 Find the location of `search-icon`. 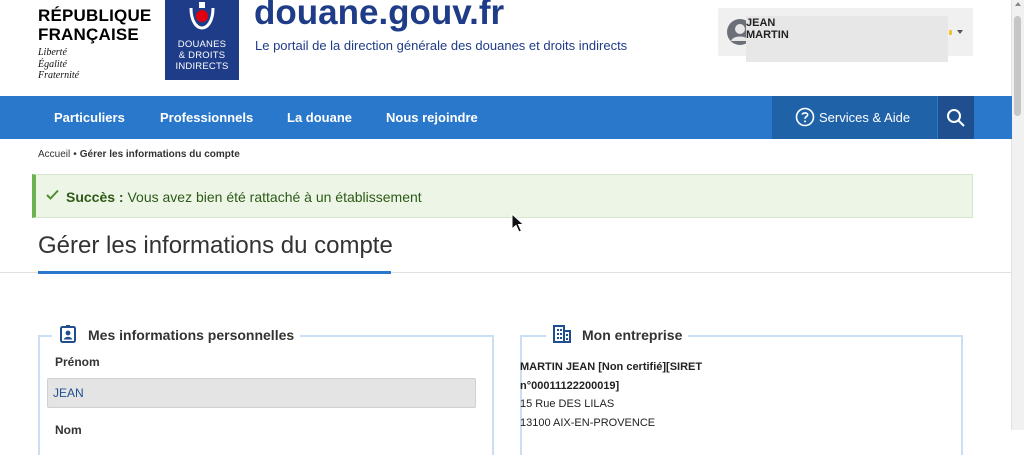

search-icon is located at coordinates (956, 118).